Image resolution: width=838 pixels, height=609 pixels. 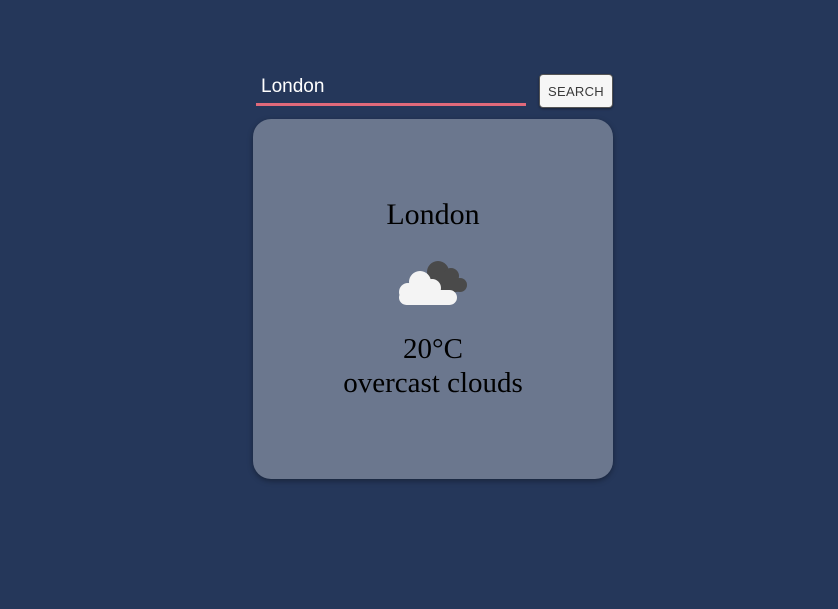 What do you see at coordinates (433, 214) in the screenshot?
I see `city-name: London` at bounding box center [433, 214].